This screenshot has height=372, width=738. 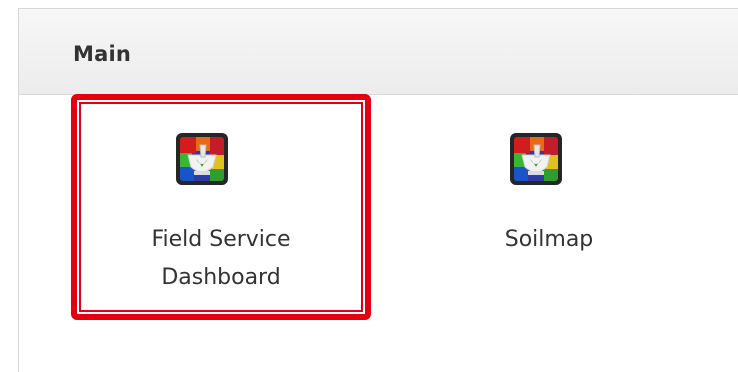 I want to click on tile-label-line1: Soilmap, so click(x=549, y=239).